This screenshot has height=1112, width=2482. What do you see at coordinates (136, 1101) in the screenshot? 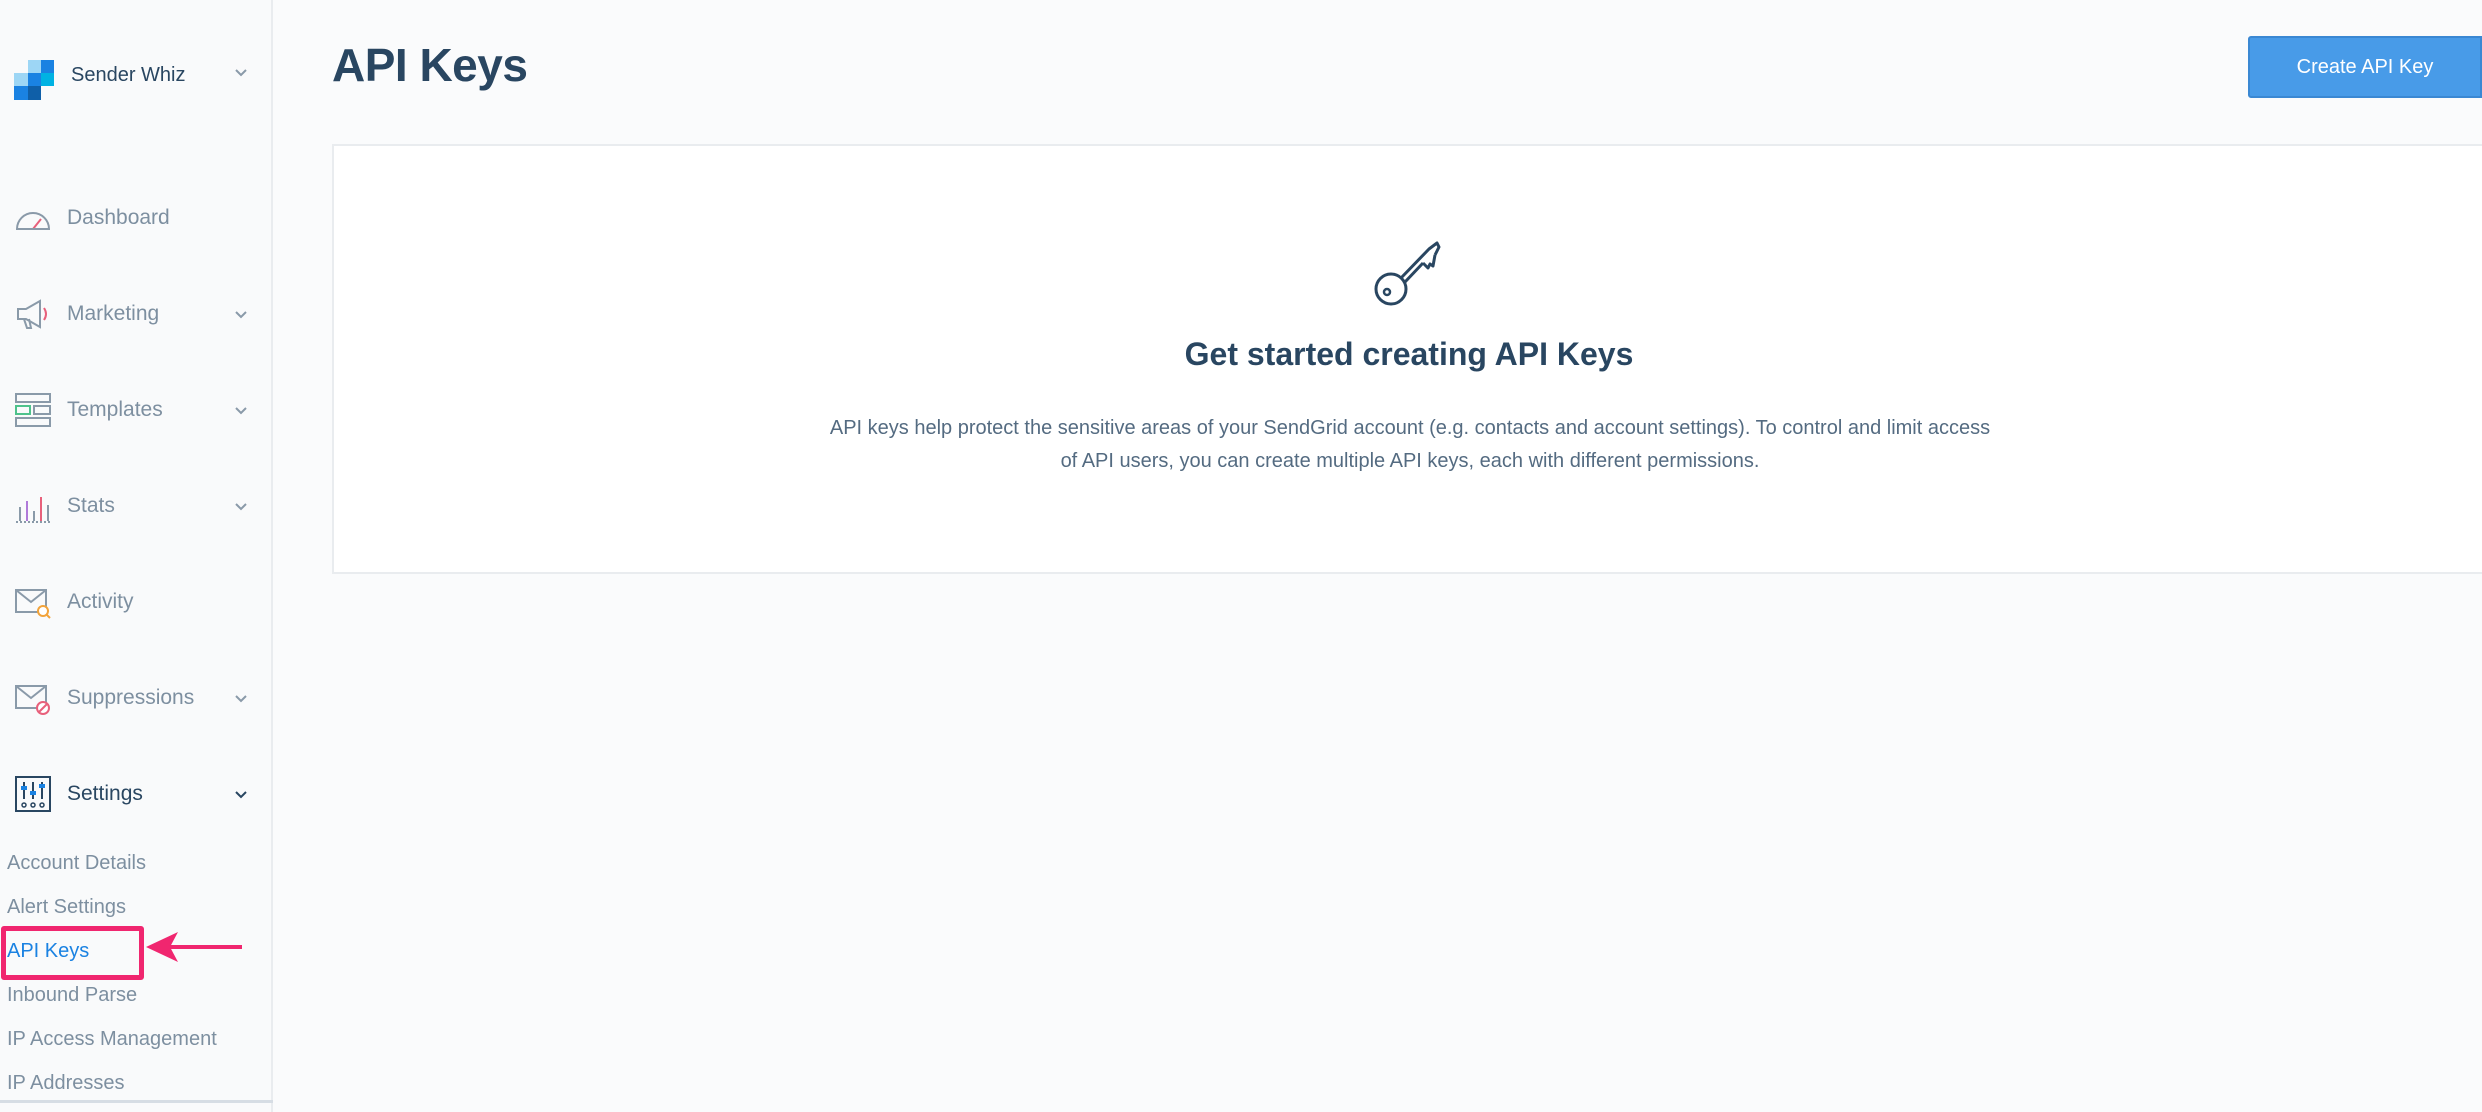
I see `sidebar-scroll-edge` at bounding box center [136, 1101].